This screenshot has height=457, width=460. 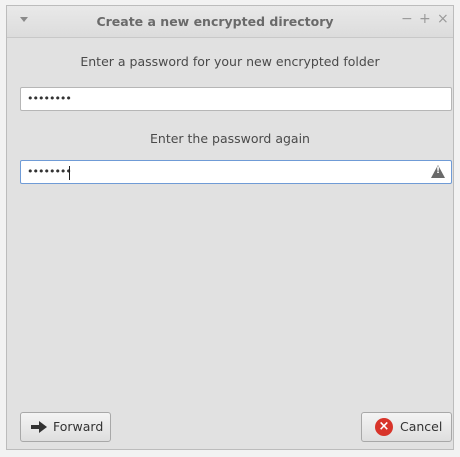 I want to click on cancel-button: × Cancel, so click(x=406, y=427).